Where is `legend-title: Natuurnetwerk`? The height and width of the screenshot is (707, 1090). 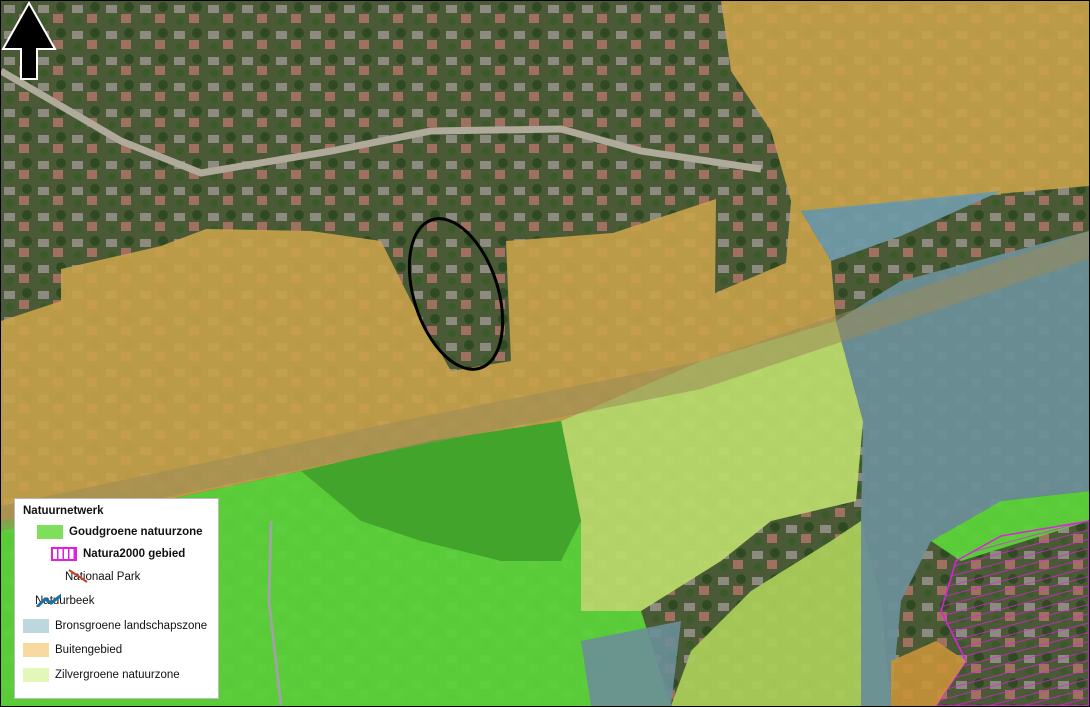
legend-title: Natuurnetwerk is located at coordinates (63, 511).